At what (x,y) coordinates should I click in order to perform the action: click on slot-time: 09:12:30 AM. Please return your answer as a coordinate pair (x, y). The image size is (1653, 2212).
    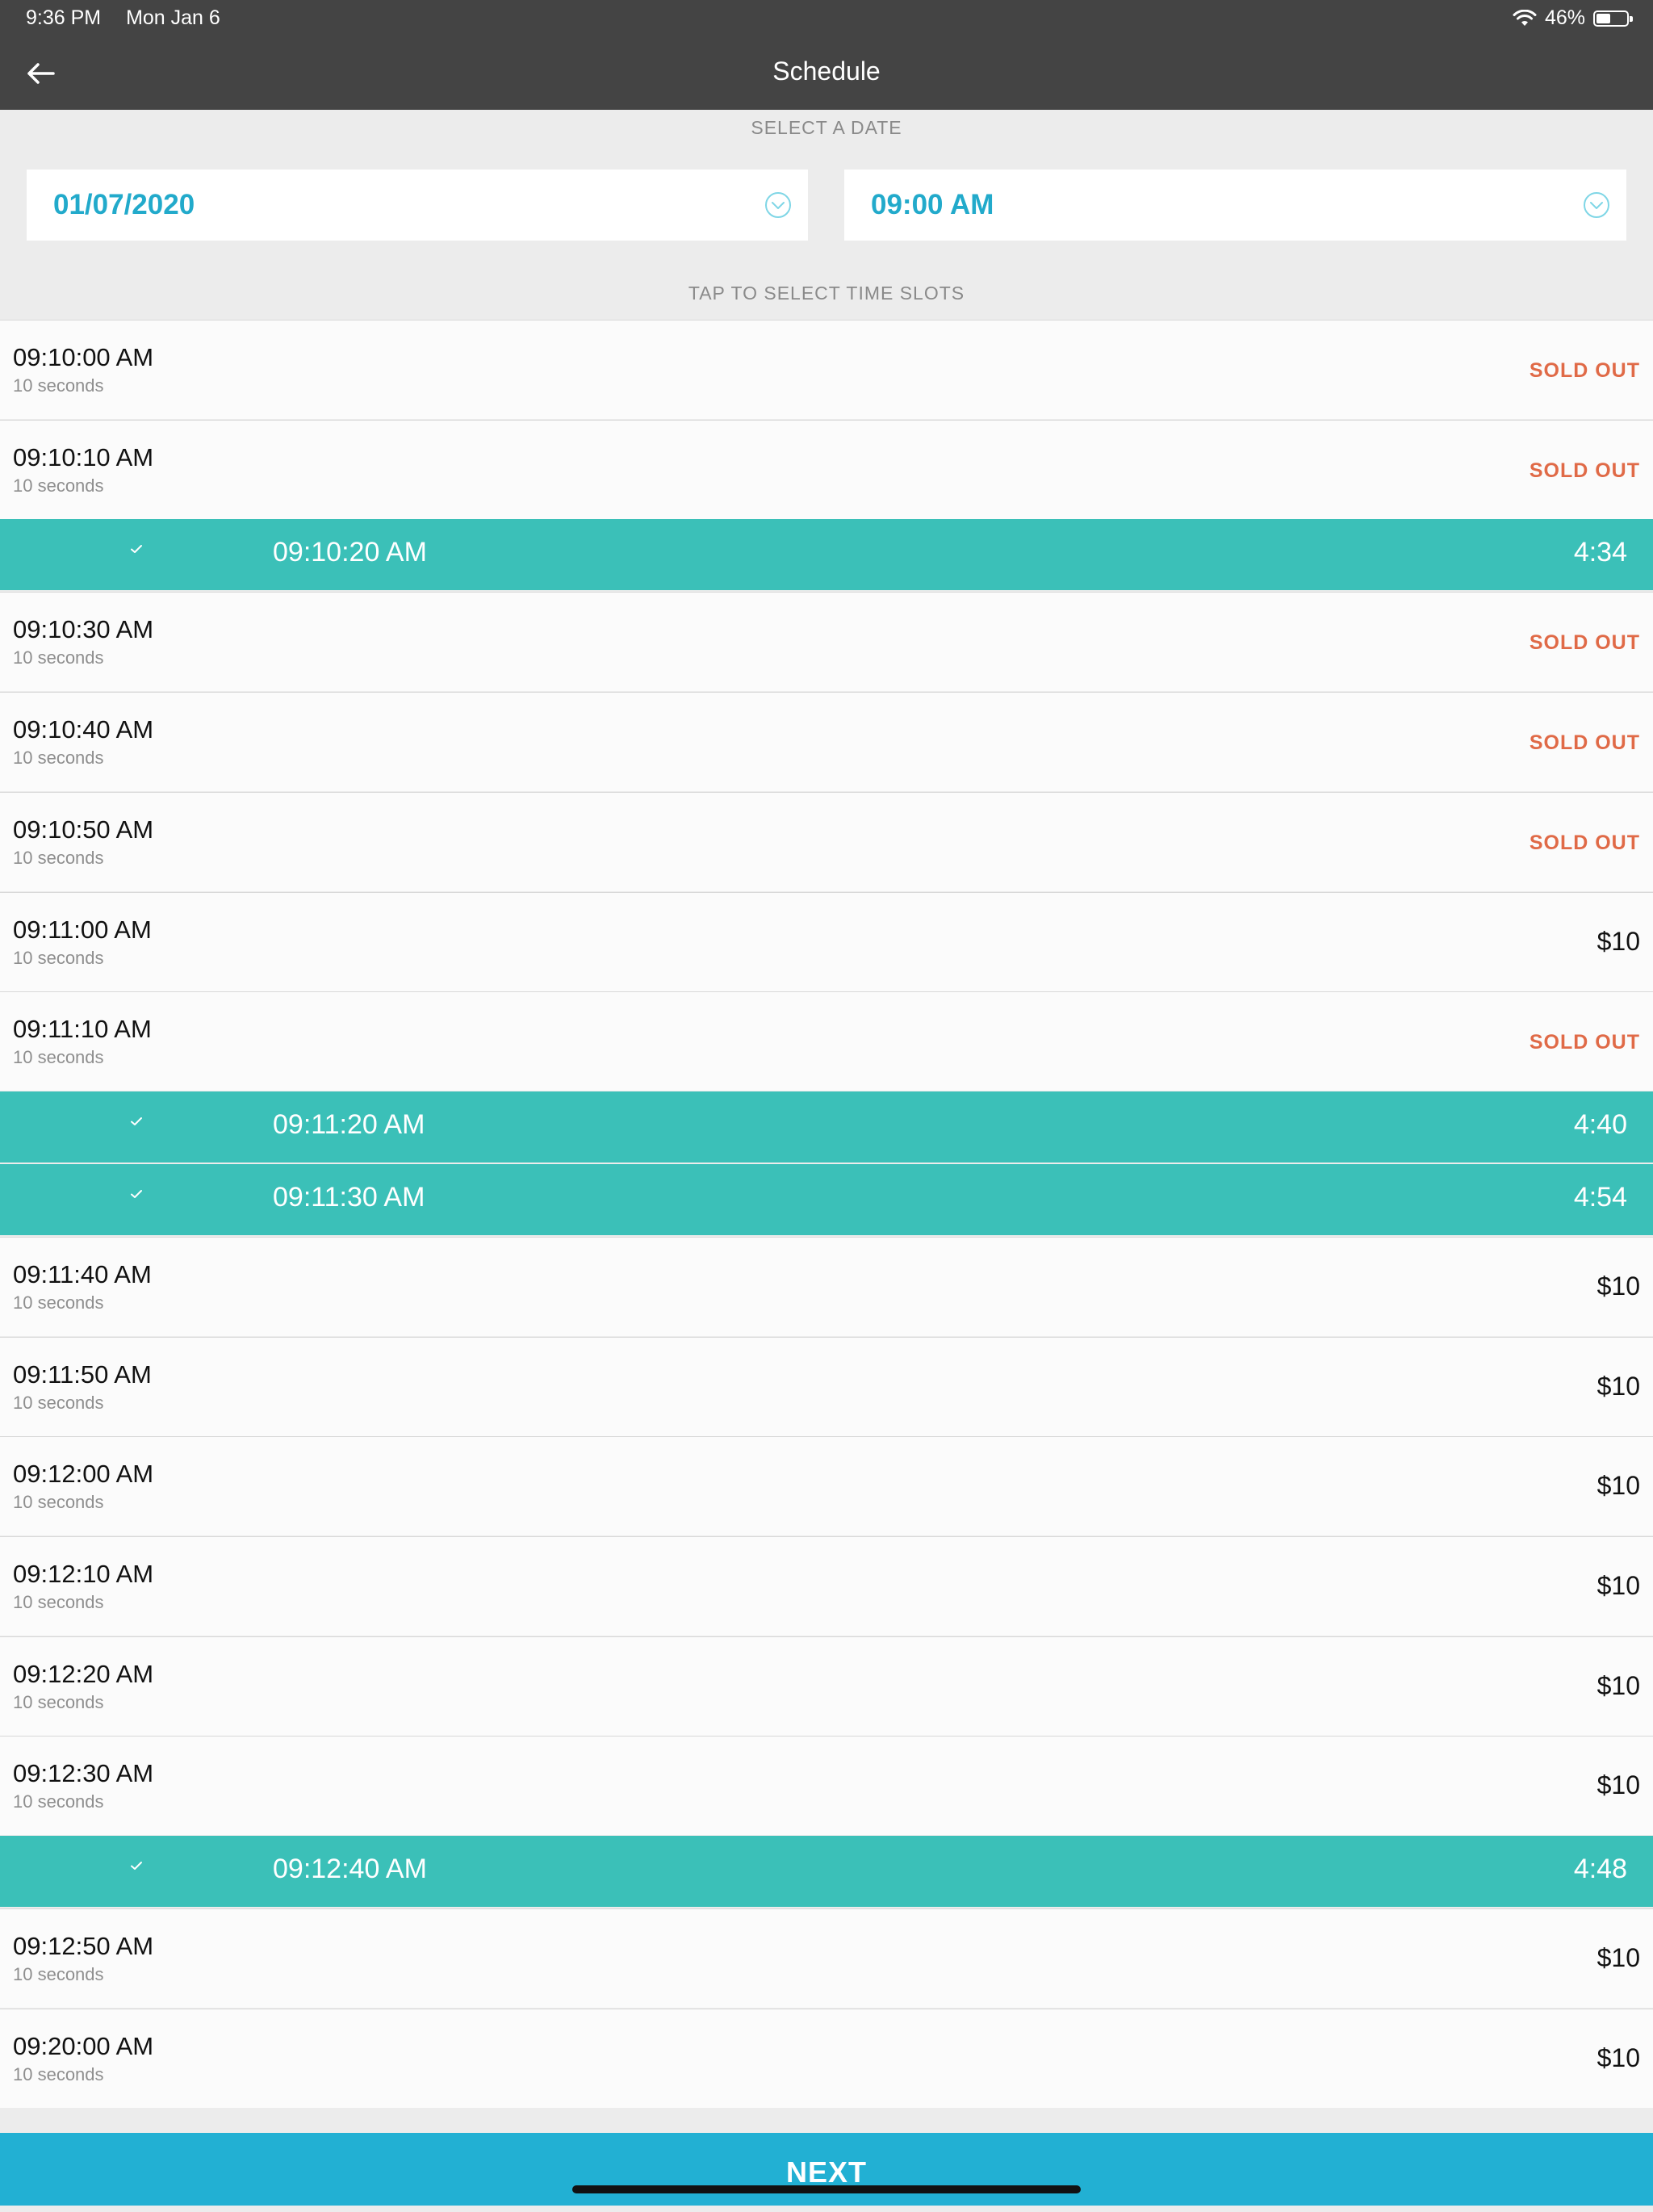
    Looking at the image, I should click on (83, 1773).